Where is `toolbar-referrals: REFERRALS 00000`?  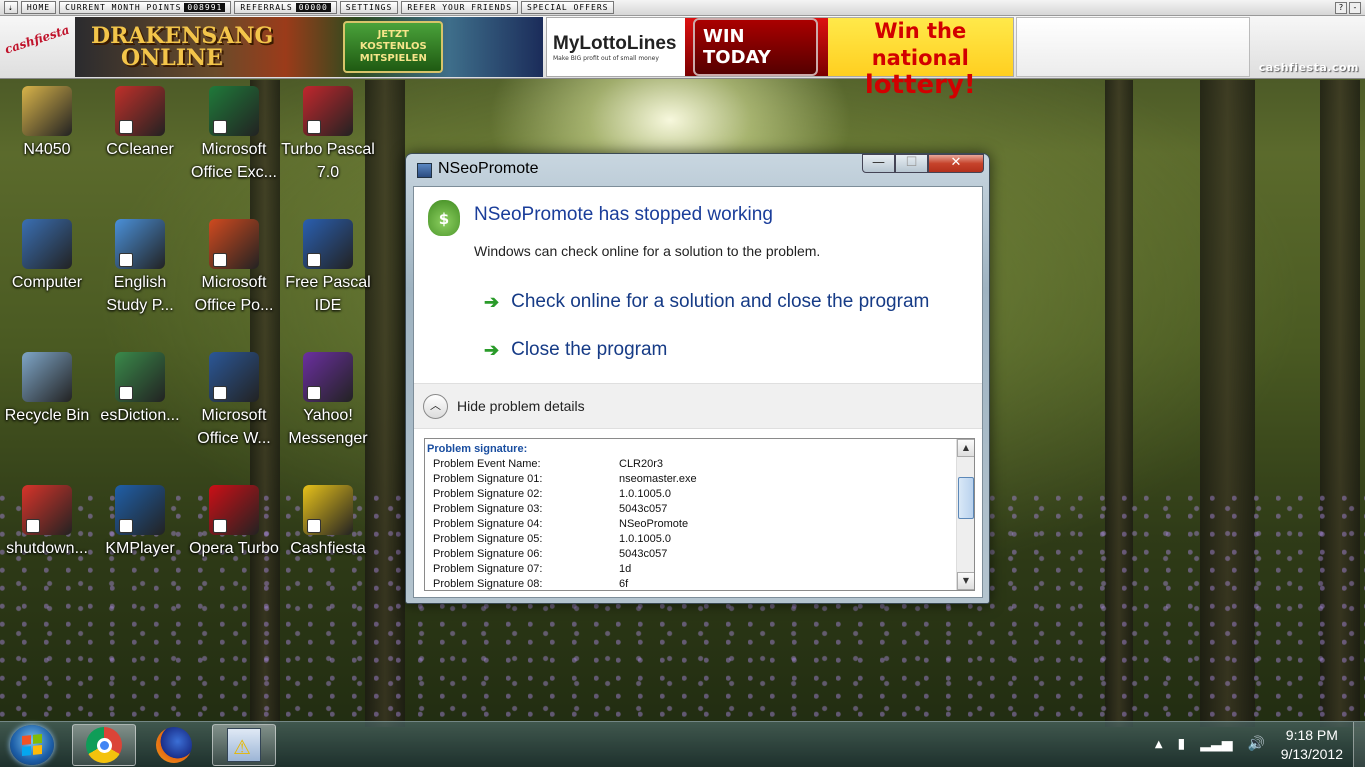
toolbar-referrals: REFERRALS 00000 is located at coordinates (285, 7).